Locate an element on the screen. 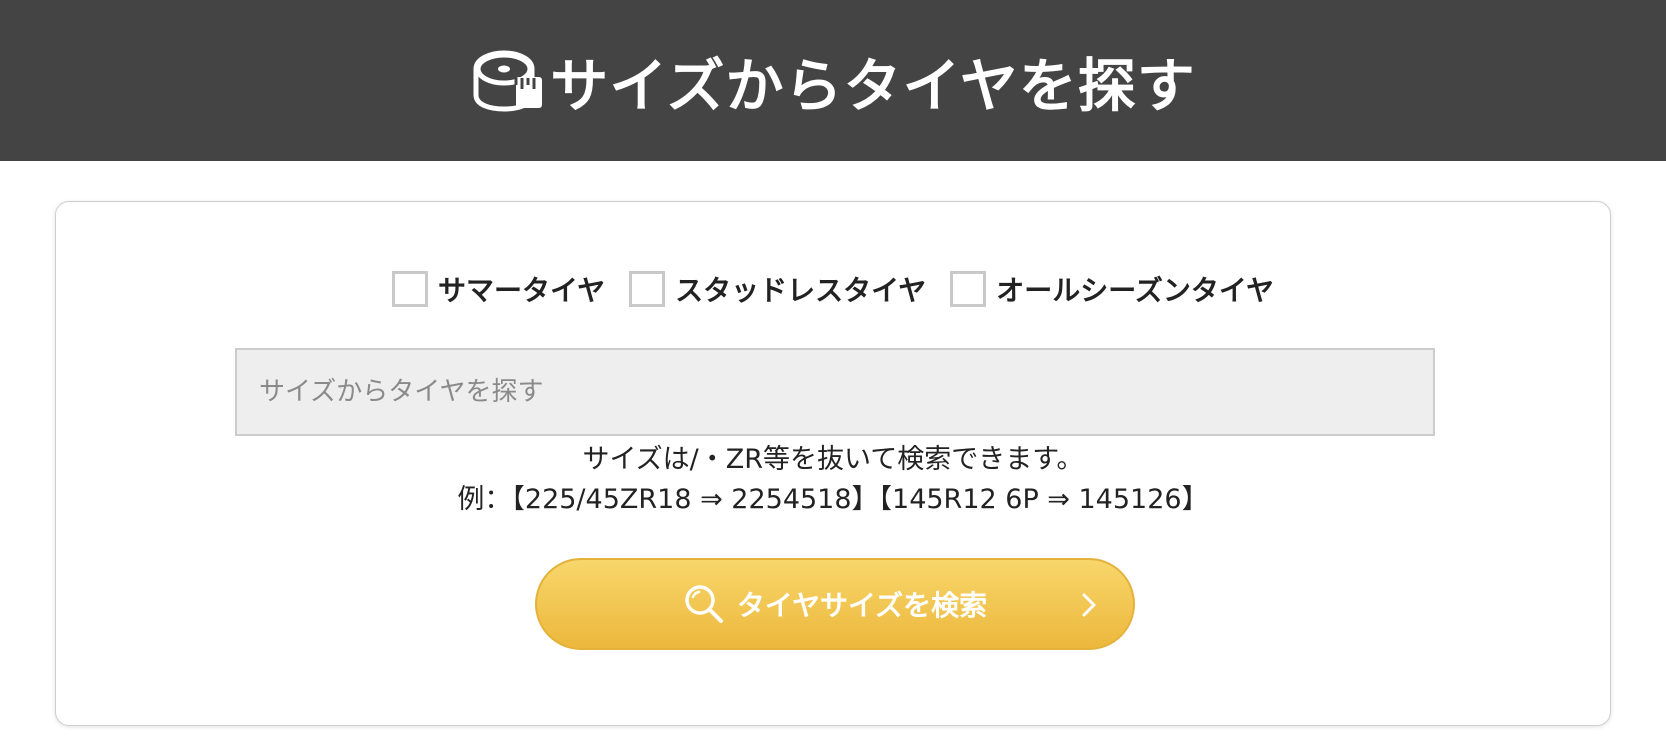 Image resolution: width=1666 pixels, height=756 pixels. hint-line-1: サイズは/・ZR等を抜いて検索できます。 is located at coordinates (833, 459).